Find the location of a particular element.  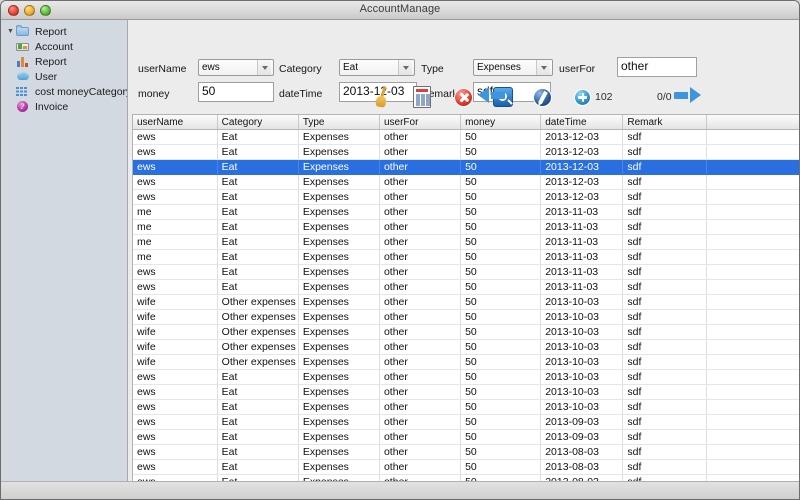

username-label: userName is located at coordinates (162, 69).